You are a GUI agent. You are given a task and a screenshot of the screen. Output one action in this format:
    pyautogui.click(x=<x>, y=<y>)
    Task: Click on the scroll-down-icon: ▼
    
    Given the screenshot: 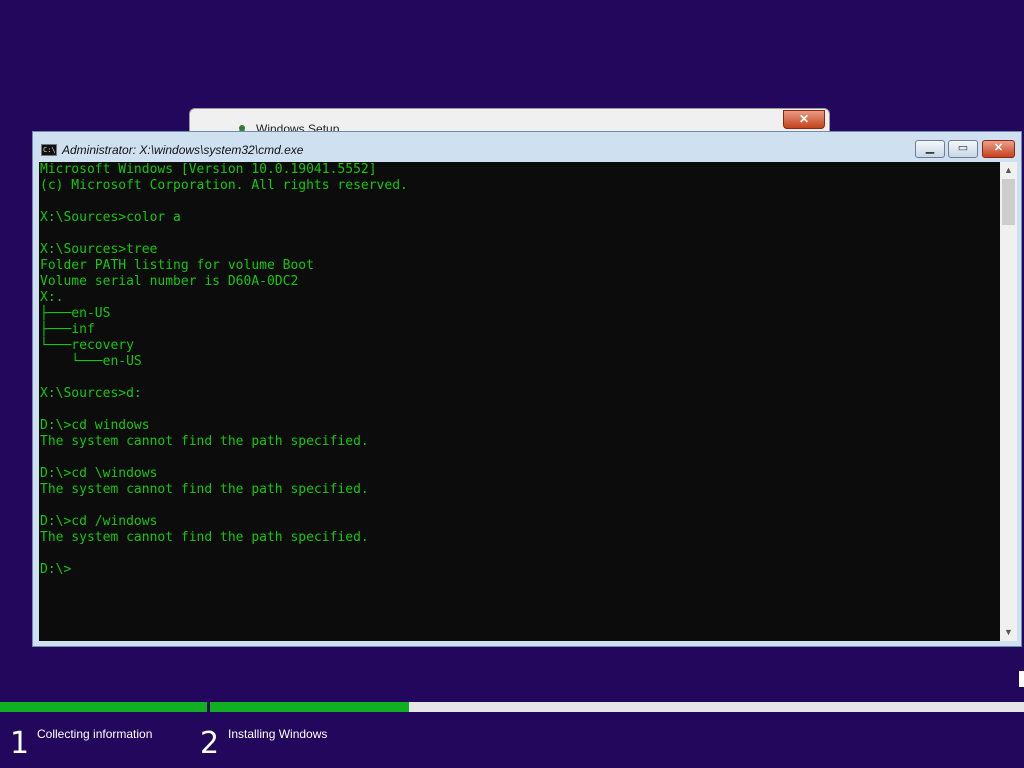 What is the action you would take?
    pyautogui.click(x=1008, y=632)
    